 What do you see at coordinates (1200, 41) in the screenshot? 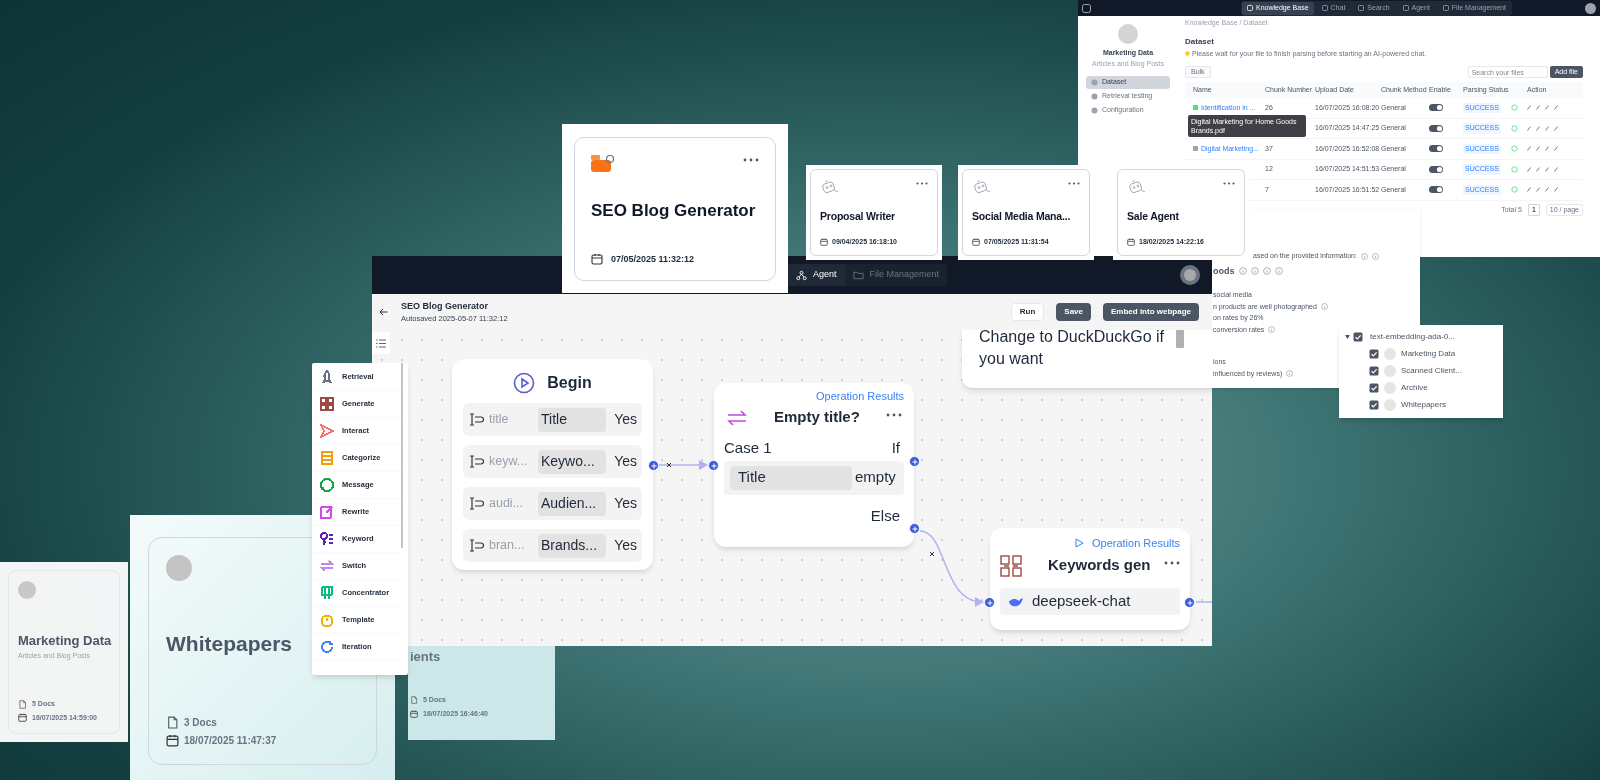
I see `section-heading: Dataset` at bounding box center [1200, 41].